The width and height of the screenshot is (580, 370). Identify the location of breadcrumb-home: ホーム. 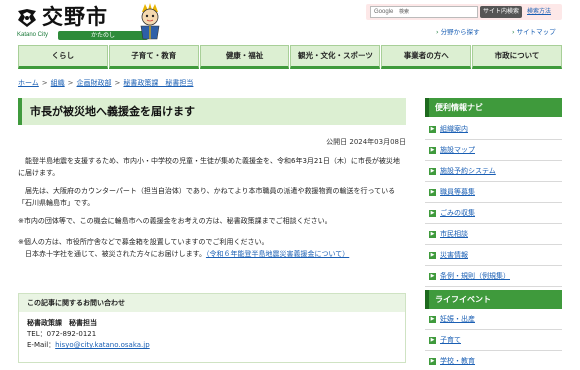
(28, 83).